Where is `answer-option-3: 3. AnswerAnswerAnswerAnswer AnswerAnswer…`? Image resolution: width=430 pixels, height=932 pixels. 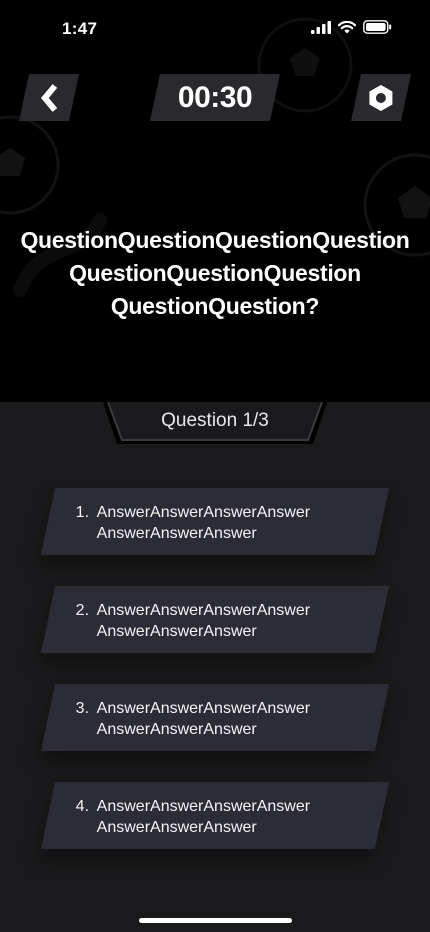 answer-option-3: 3. AnswerAnswerAnswerAnswer AnswerAnswer… is located at coordinates (215, 717).